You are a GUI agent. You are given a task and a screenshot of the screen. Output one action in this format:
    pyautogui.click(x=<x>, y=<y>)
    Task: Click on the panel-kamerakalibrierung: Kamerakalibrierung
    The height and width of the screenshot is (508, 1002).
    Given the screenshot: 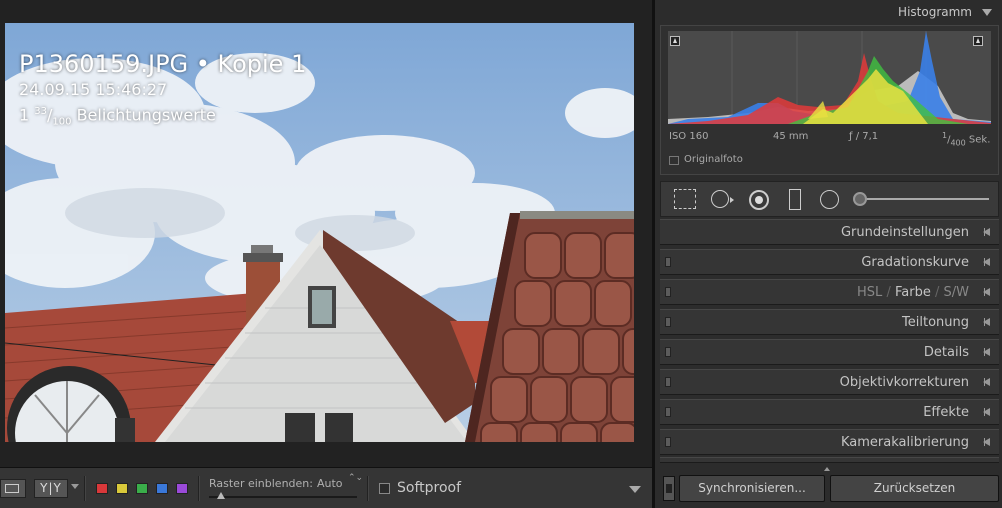 What is the action you would take?
    pyautogui.click(x=829, y=442)
    